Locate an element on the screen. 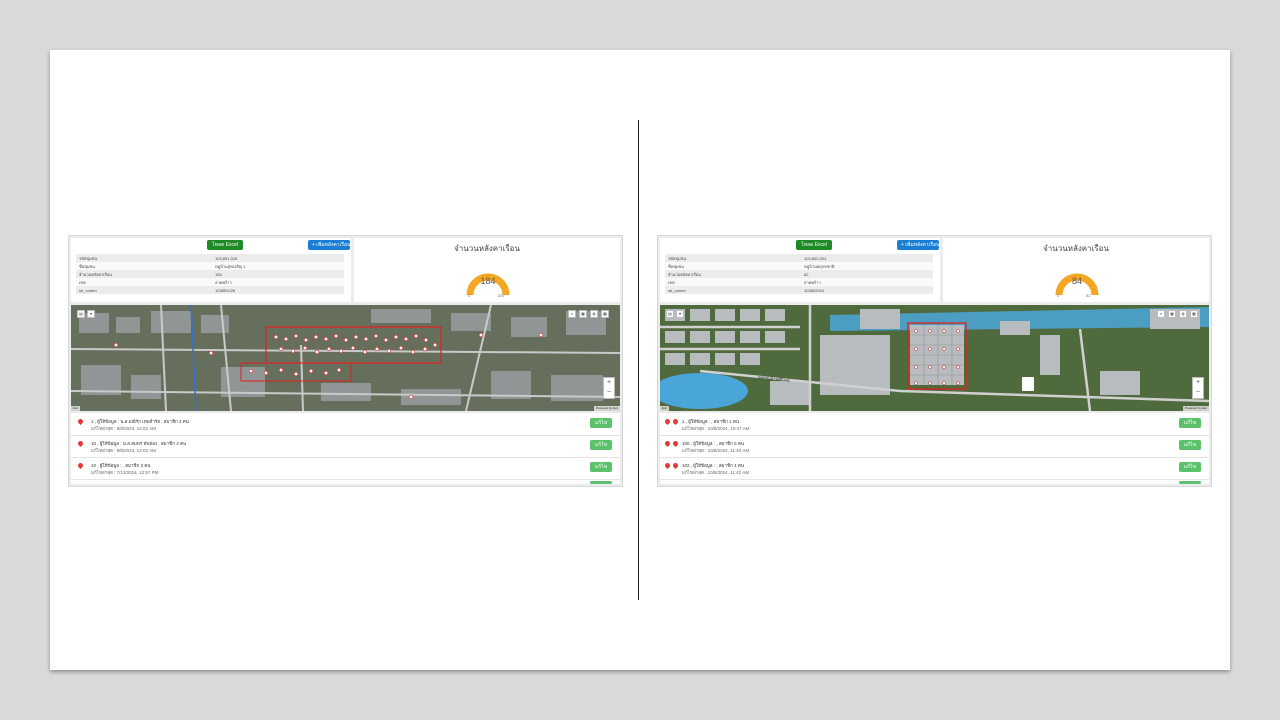 The height and width of the screenshot is (720, 1280). household-count-card: จำนวนหลังคาเรือน 184 0 155 is located at coordinates (487, 270).